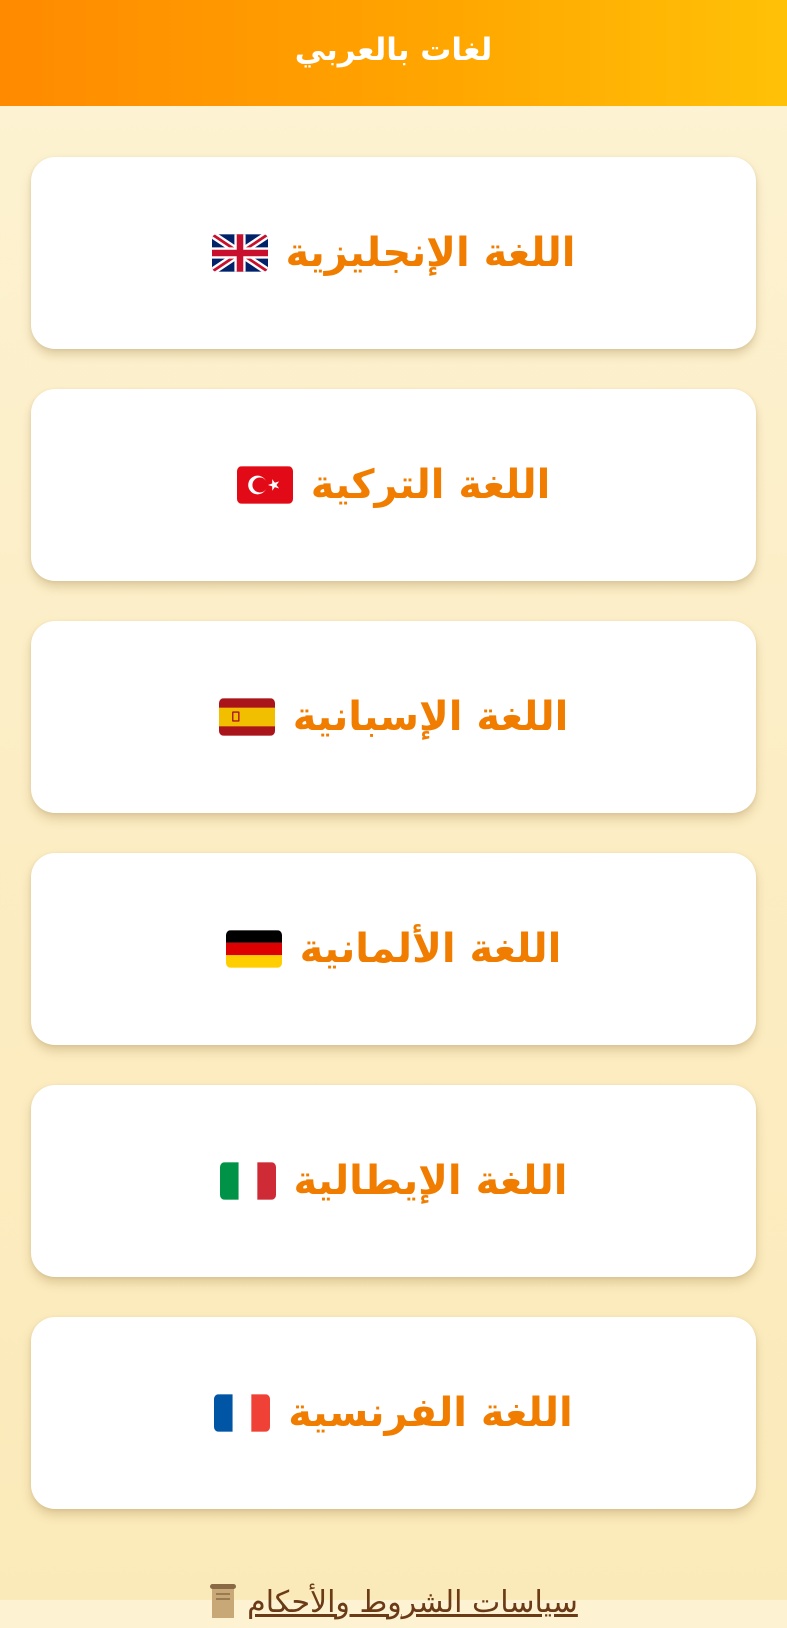 Image resolution: width=787 pixels, height=1628 pixels. I want to click on scroll-icon, so click(223, 1602).